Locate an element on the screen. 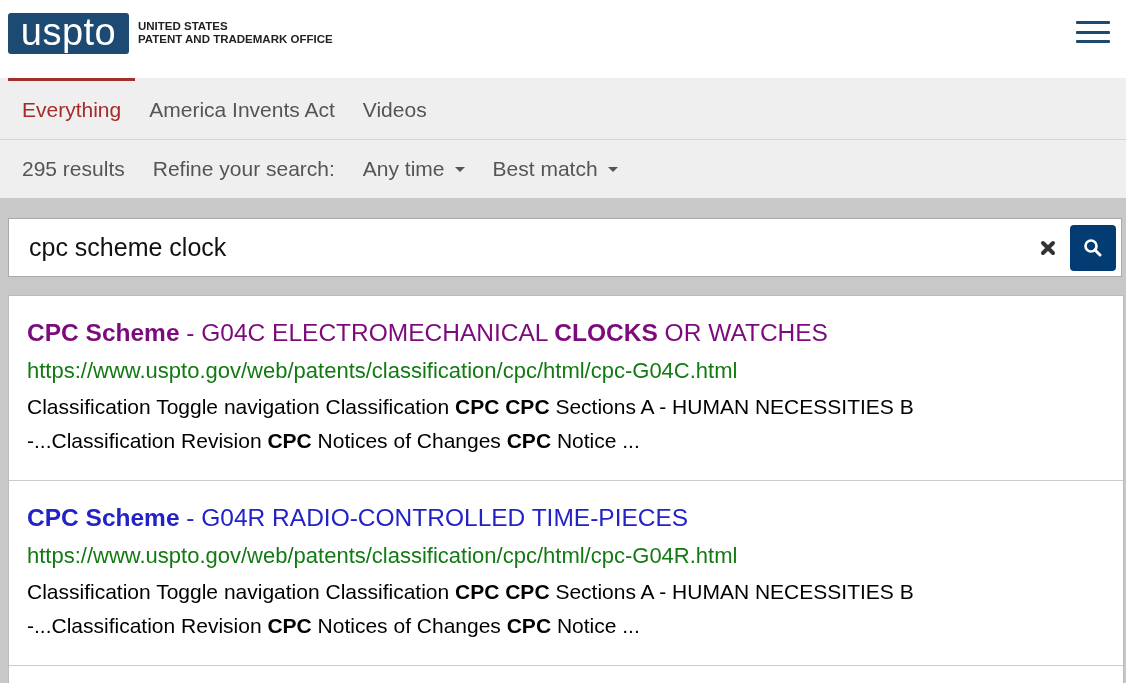  filter-dropdown: Best match is located at coordinates (555, 169).